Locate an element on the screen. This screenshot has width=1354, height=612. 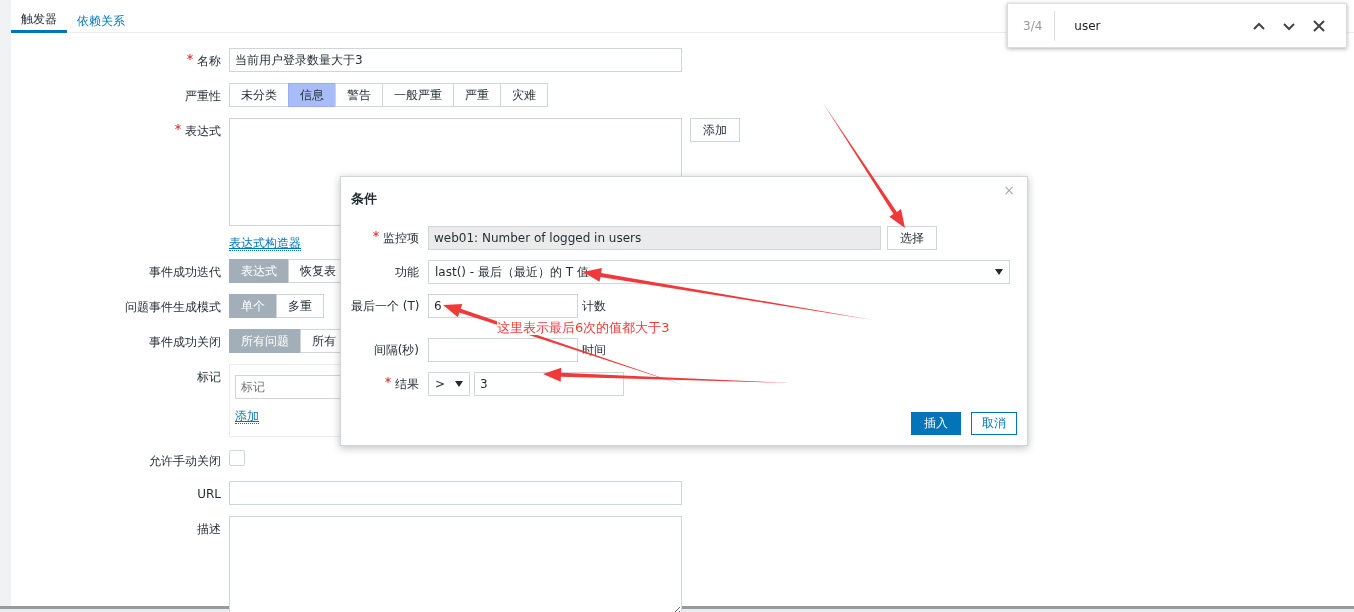
insert-button: 插入 is located at coordinates (936, 423).